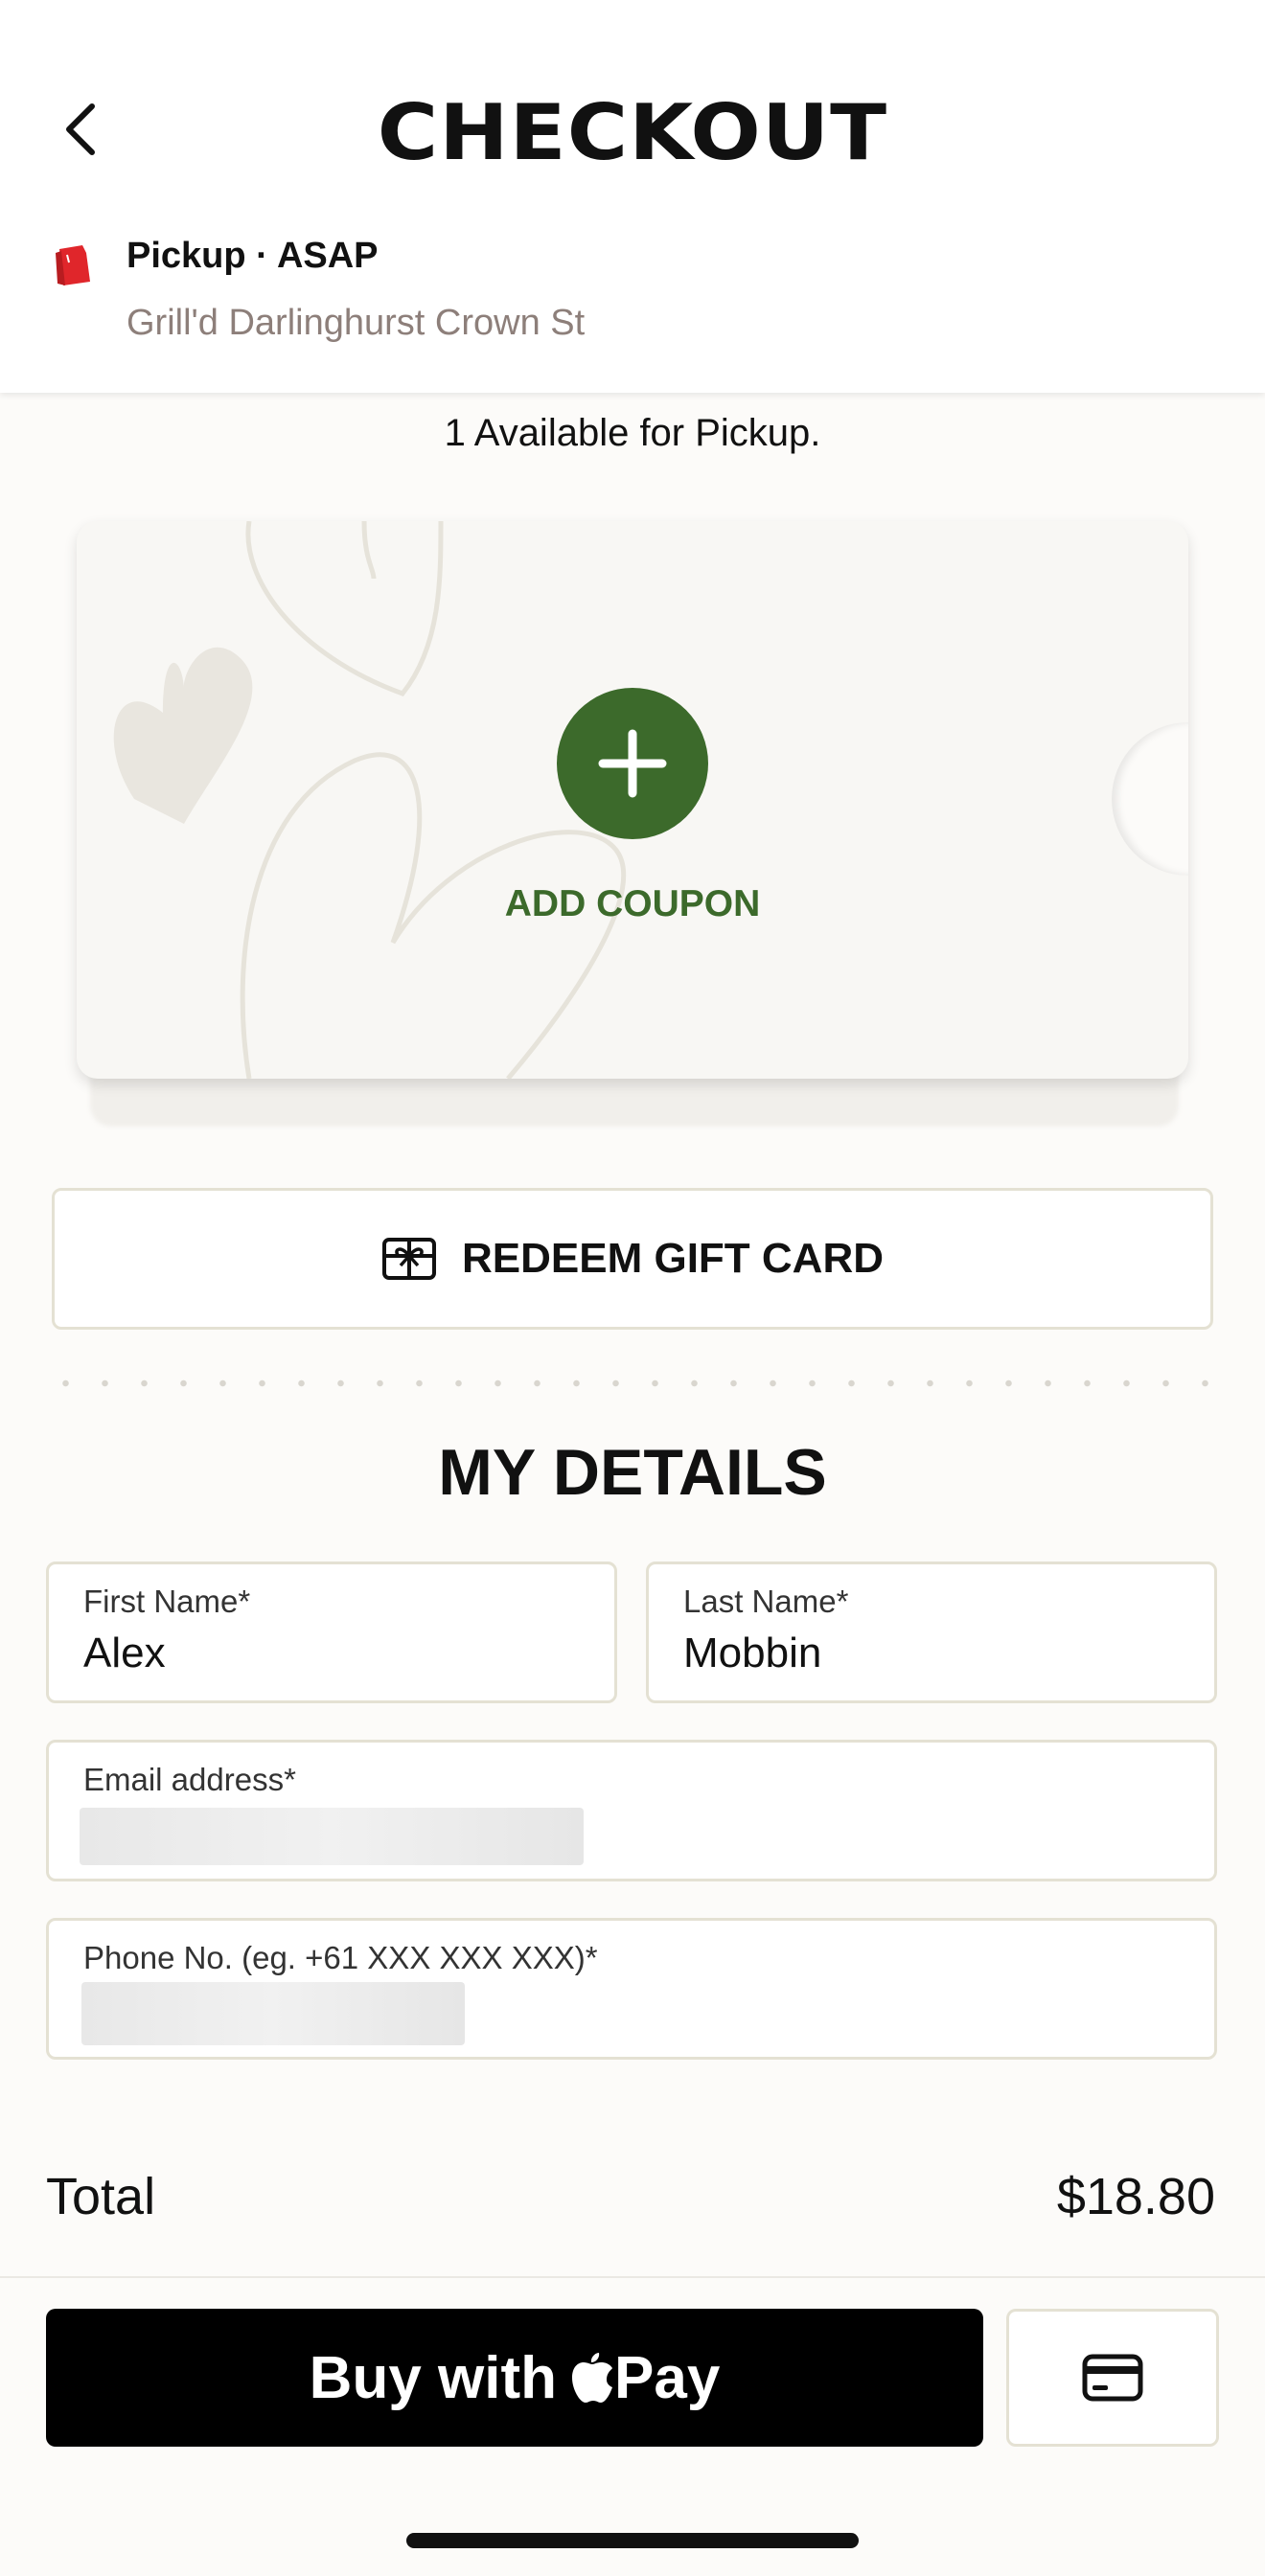 The width and height of the screenshot is (1265, 2576). I want to click on last-name-label: Last Name*, so click(766, 1602).